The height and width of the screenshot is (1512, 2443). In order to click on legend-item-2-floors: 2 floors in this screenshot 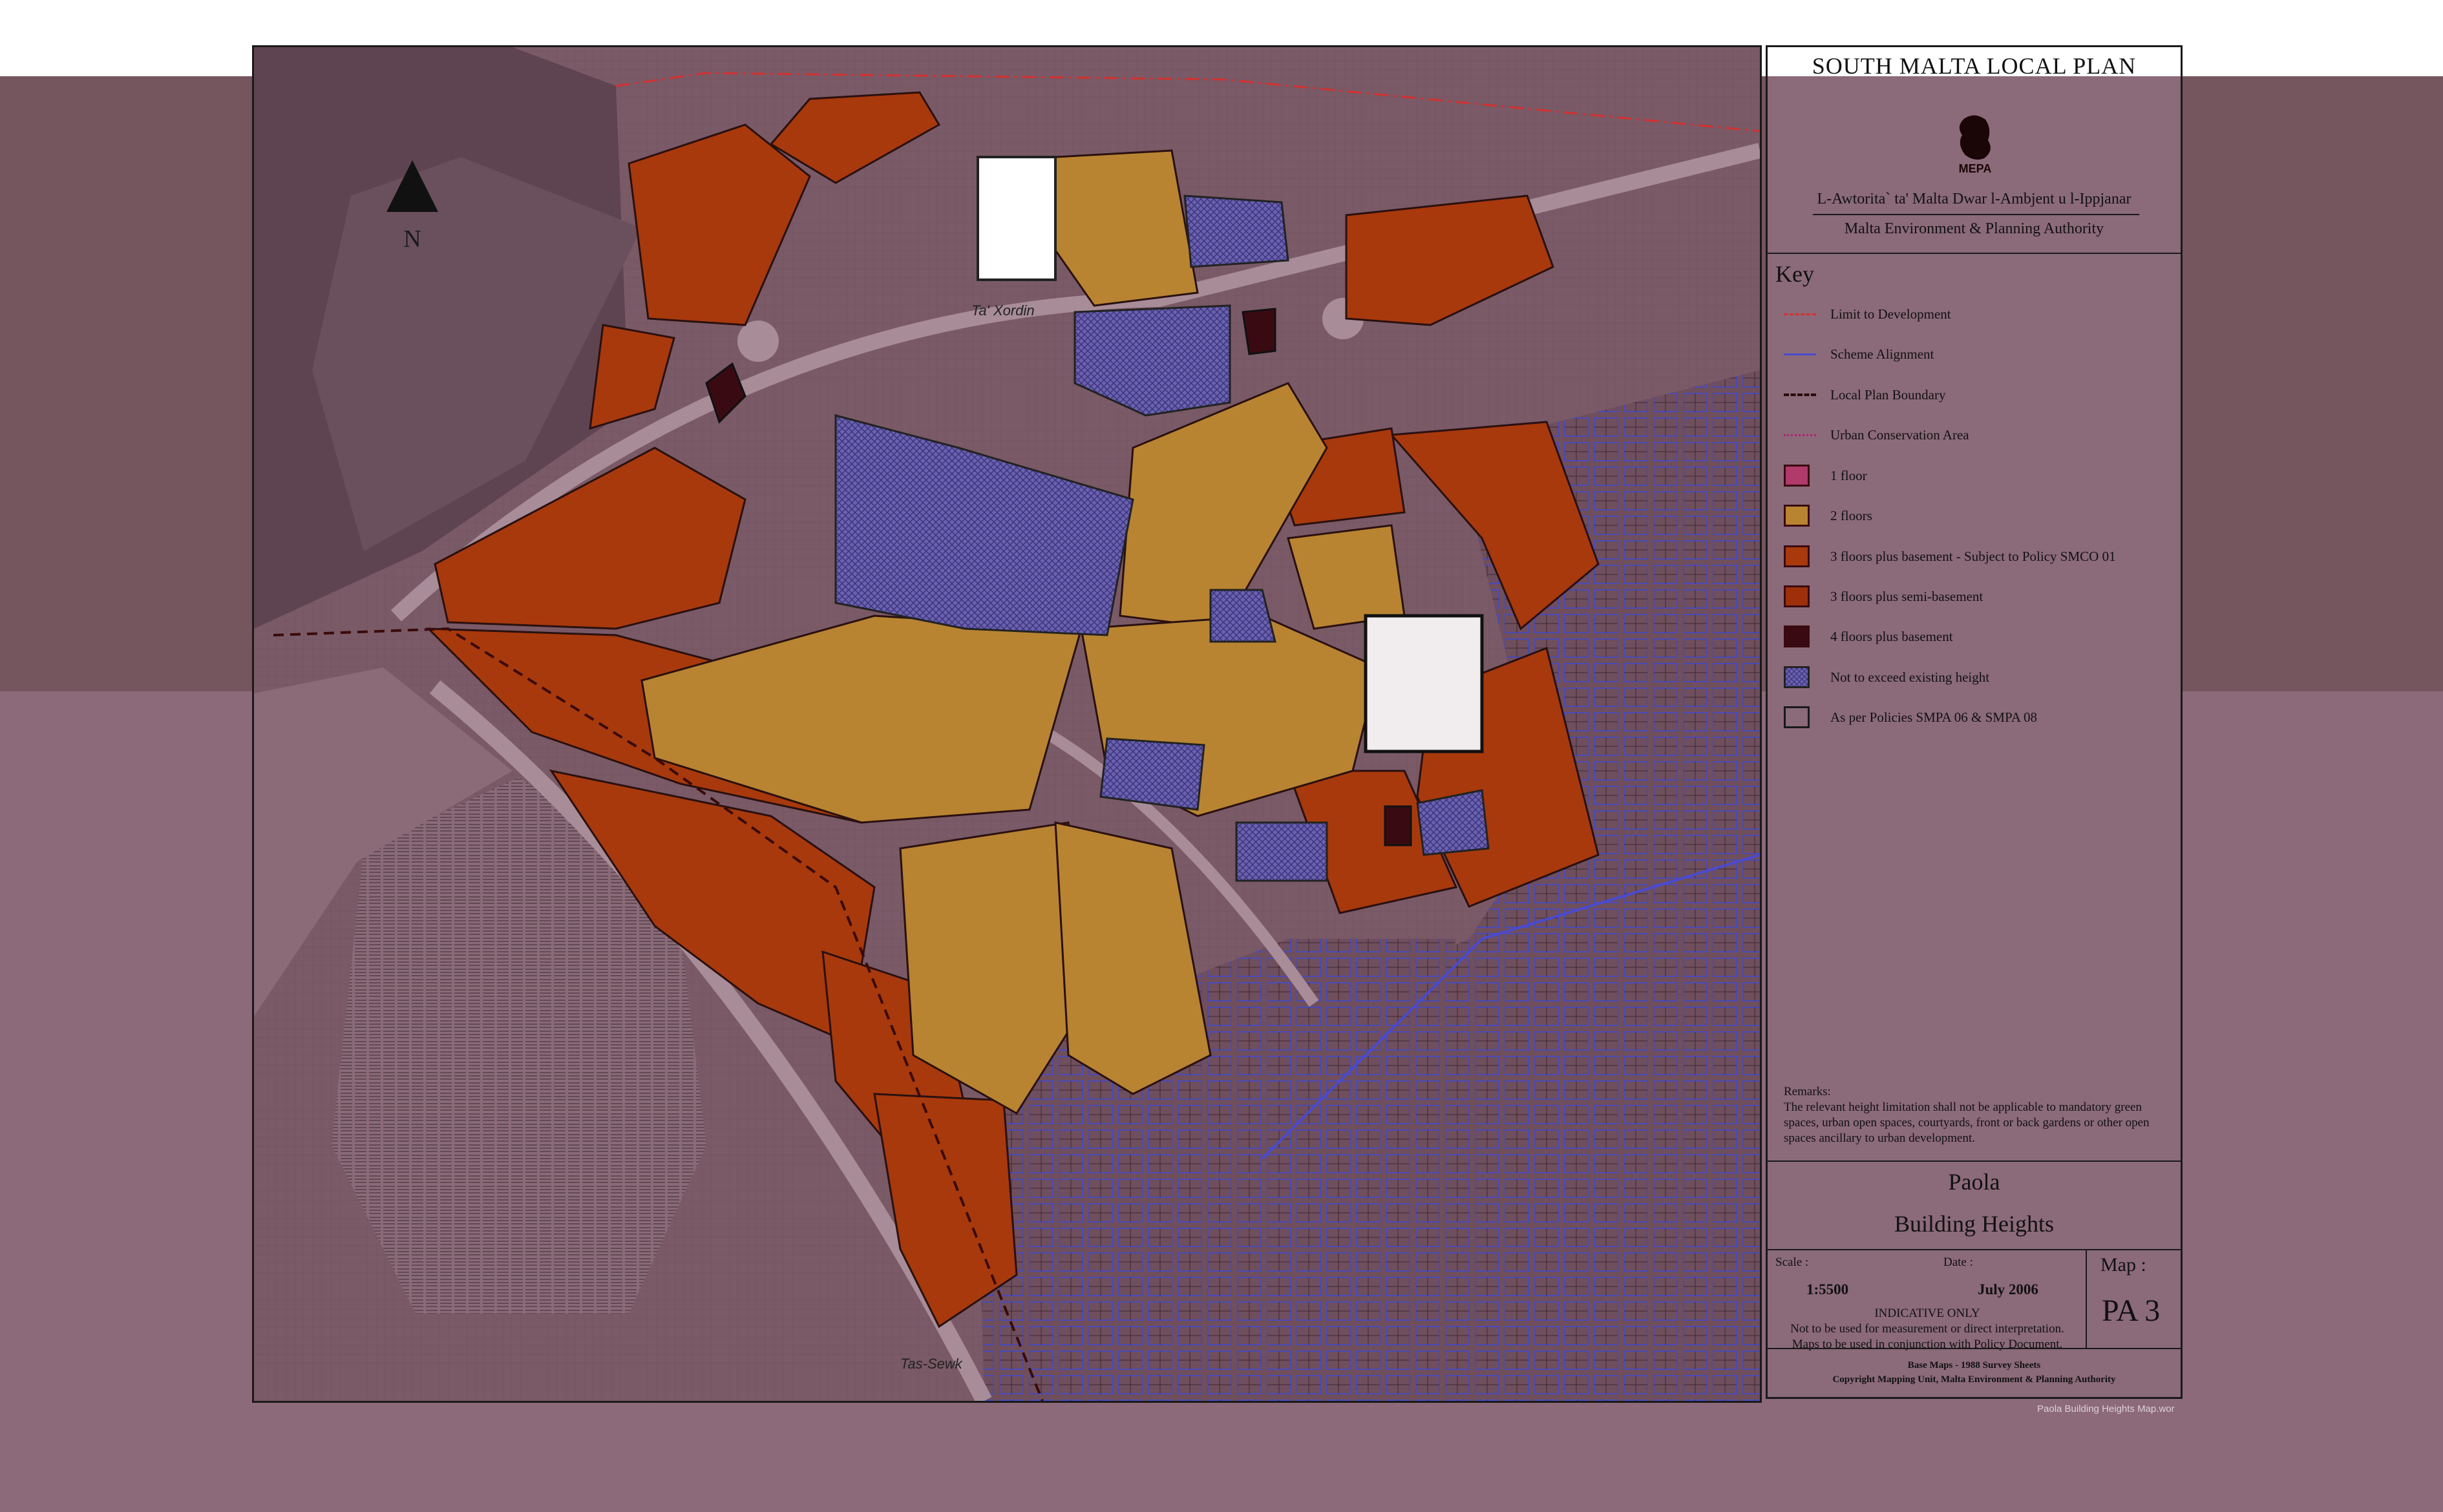, I will do `click(1828, 516)`.